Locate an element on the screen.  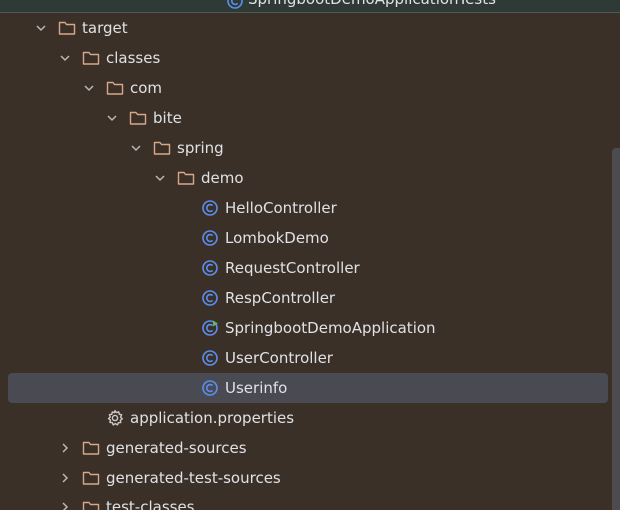
tree-item-label: target is located at coordinates (105, 28).